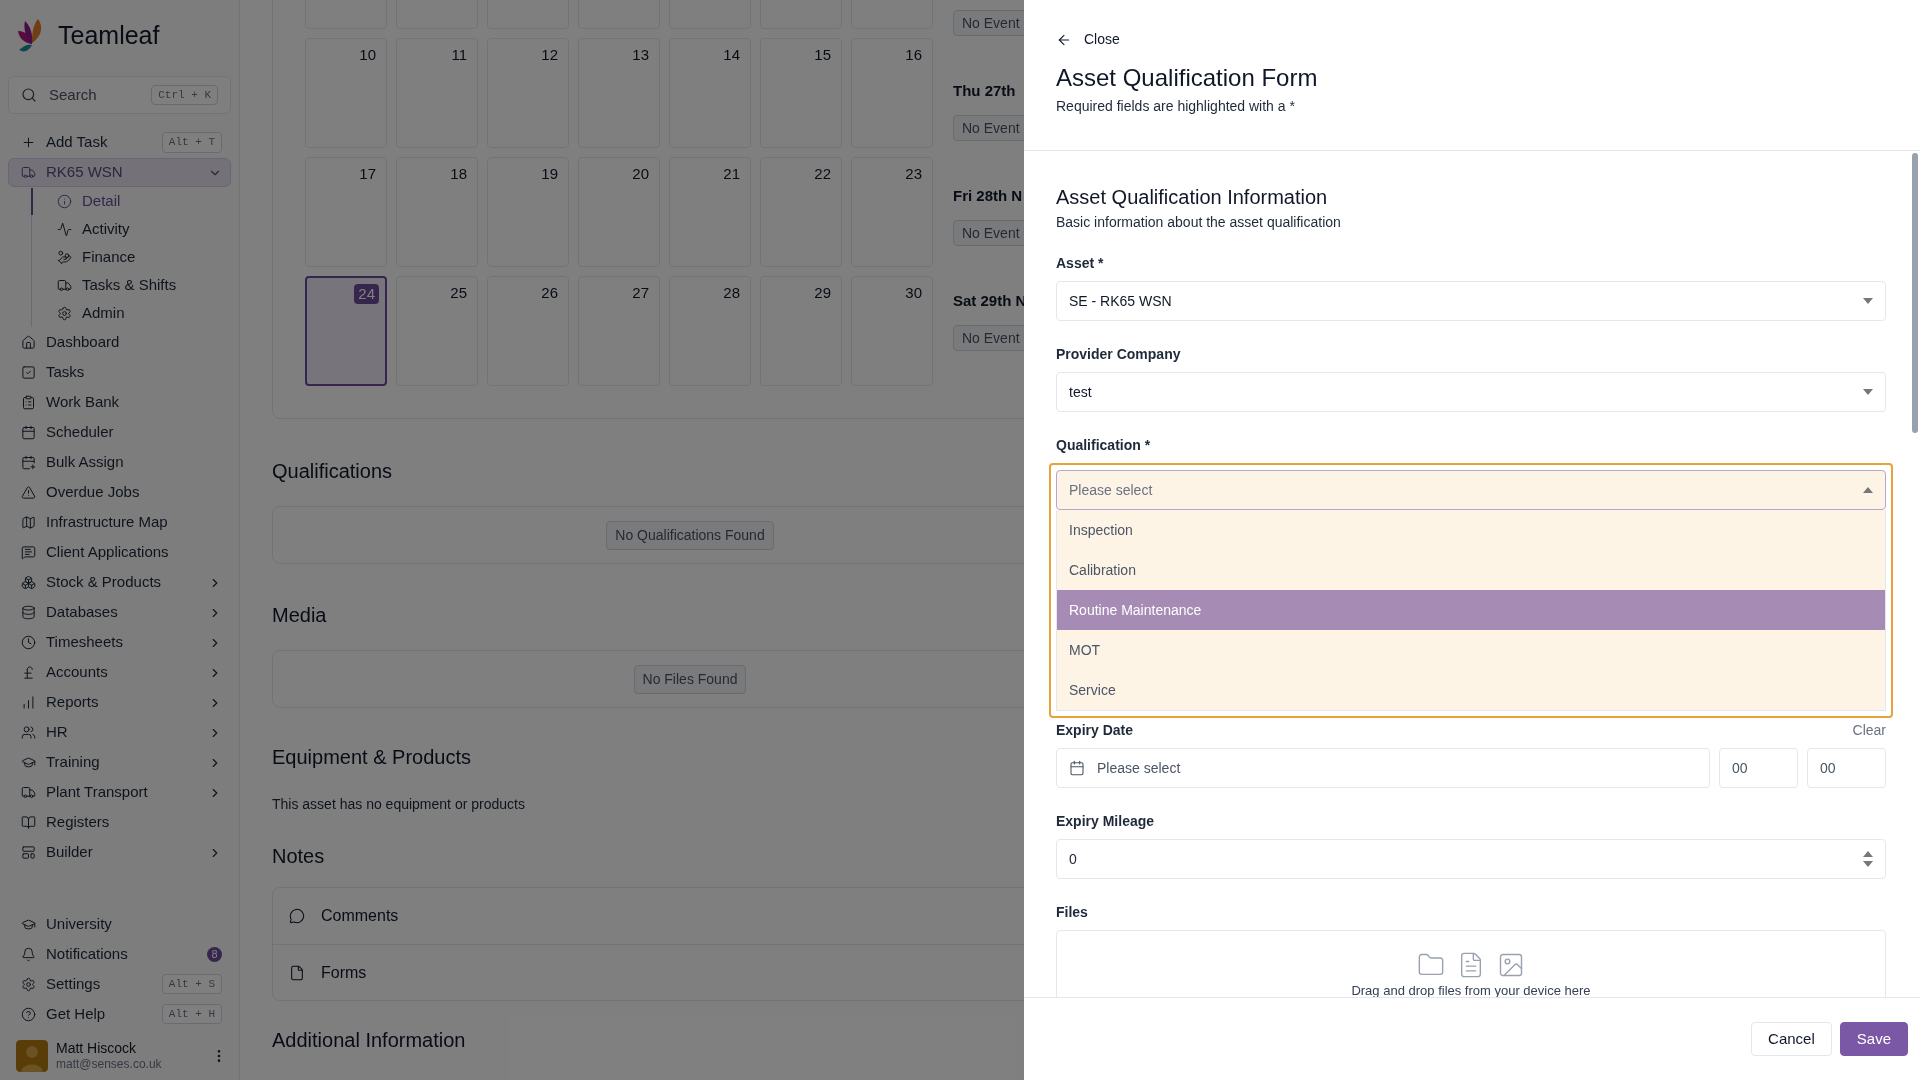  What do you see at coordinates (119, 1014) in the screenshot?
I see `sidebar-item: Get Help Alt + H` at bounding box center [119, 1014].